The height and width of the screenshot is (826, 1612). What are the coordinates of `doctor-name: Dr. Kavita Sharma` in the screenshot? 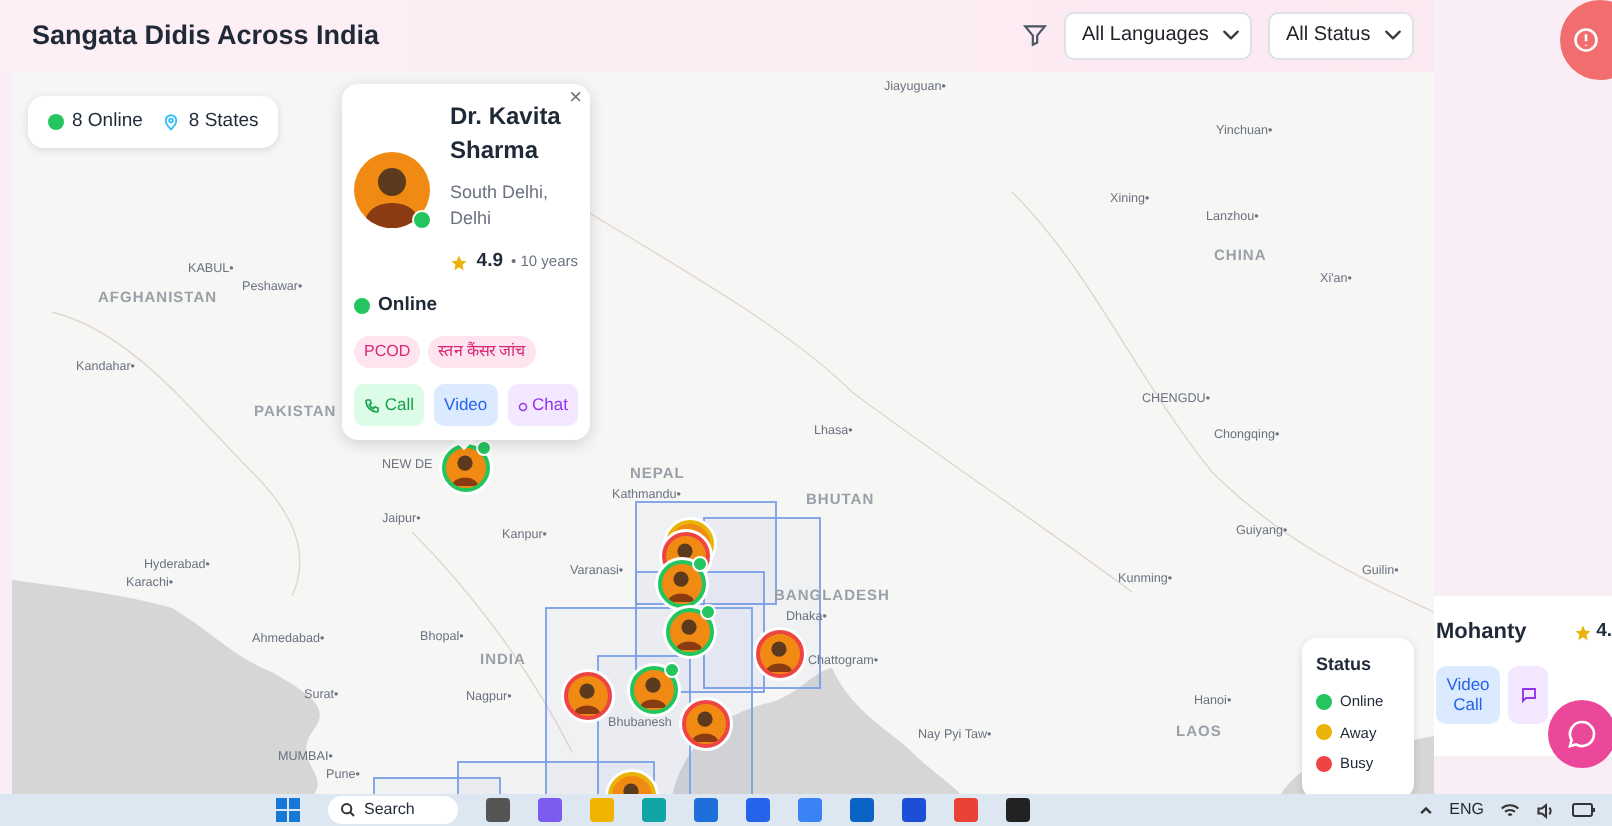 It's located at (506, 133).